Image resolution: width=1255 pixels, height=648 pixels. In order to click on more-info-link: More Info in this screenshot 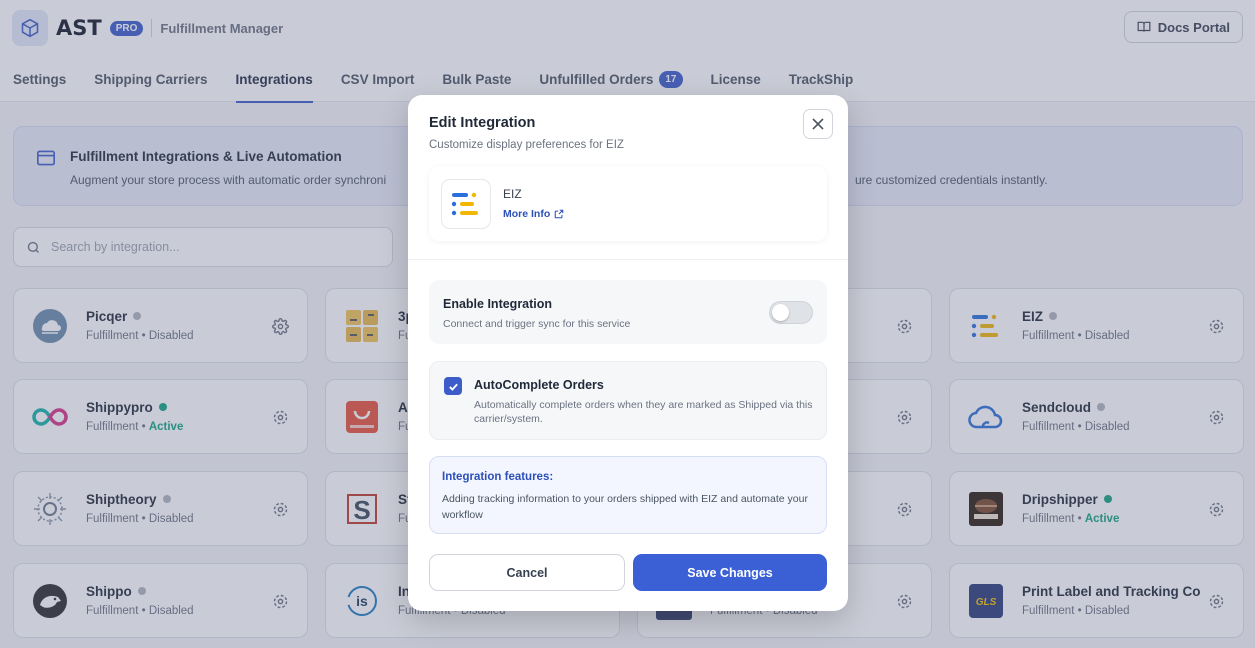, I will do `click(533, 214)`.